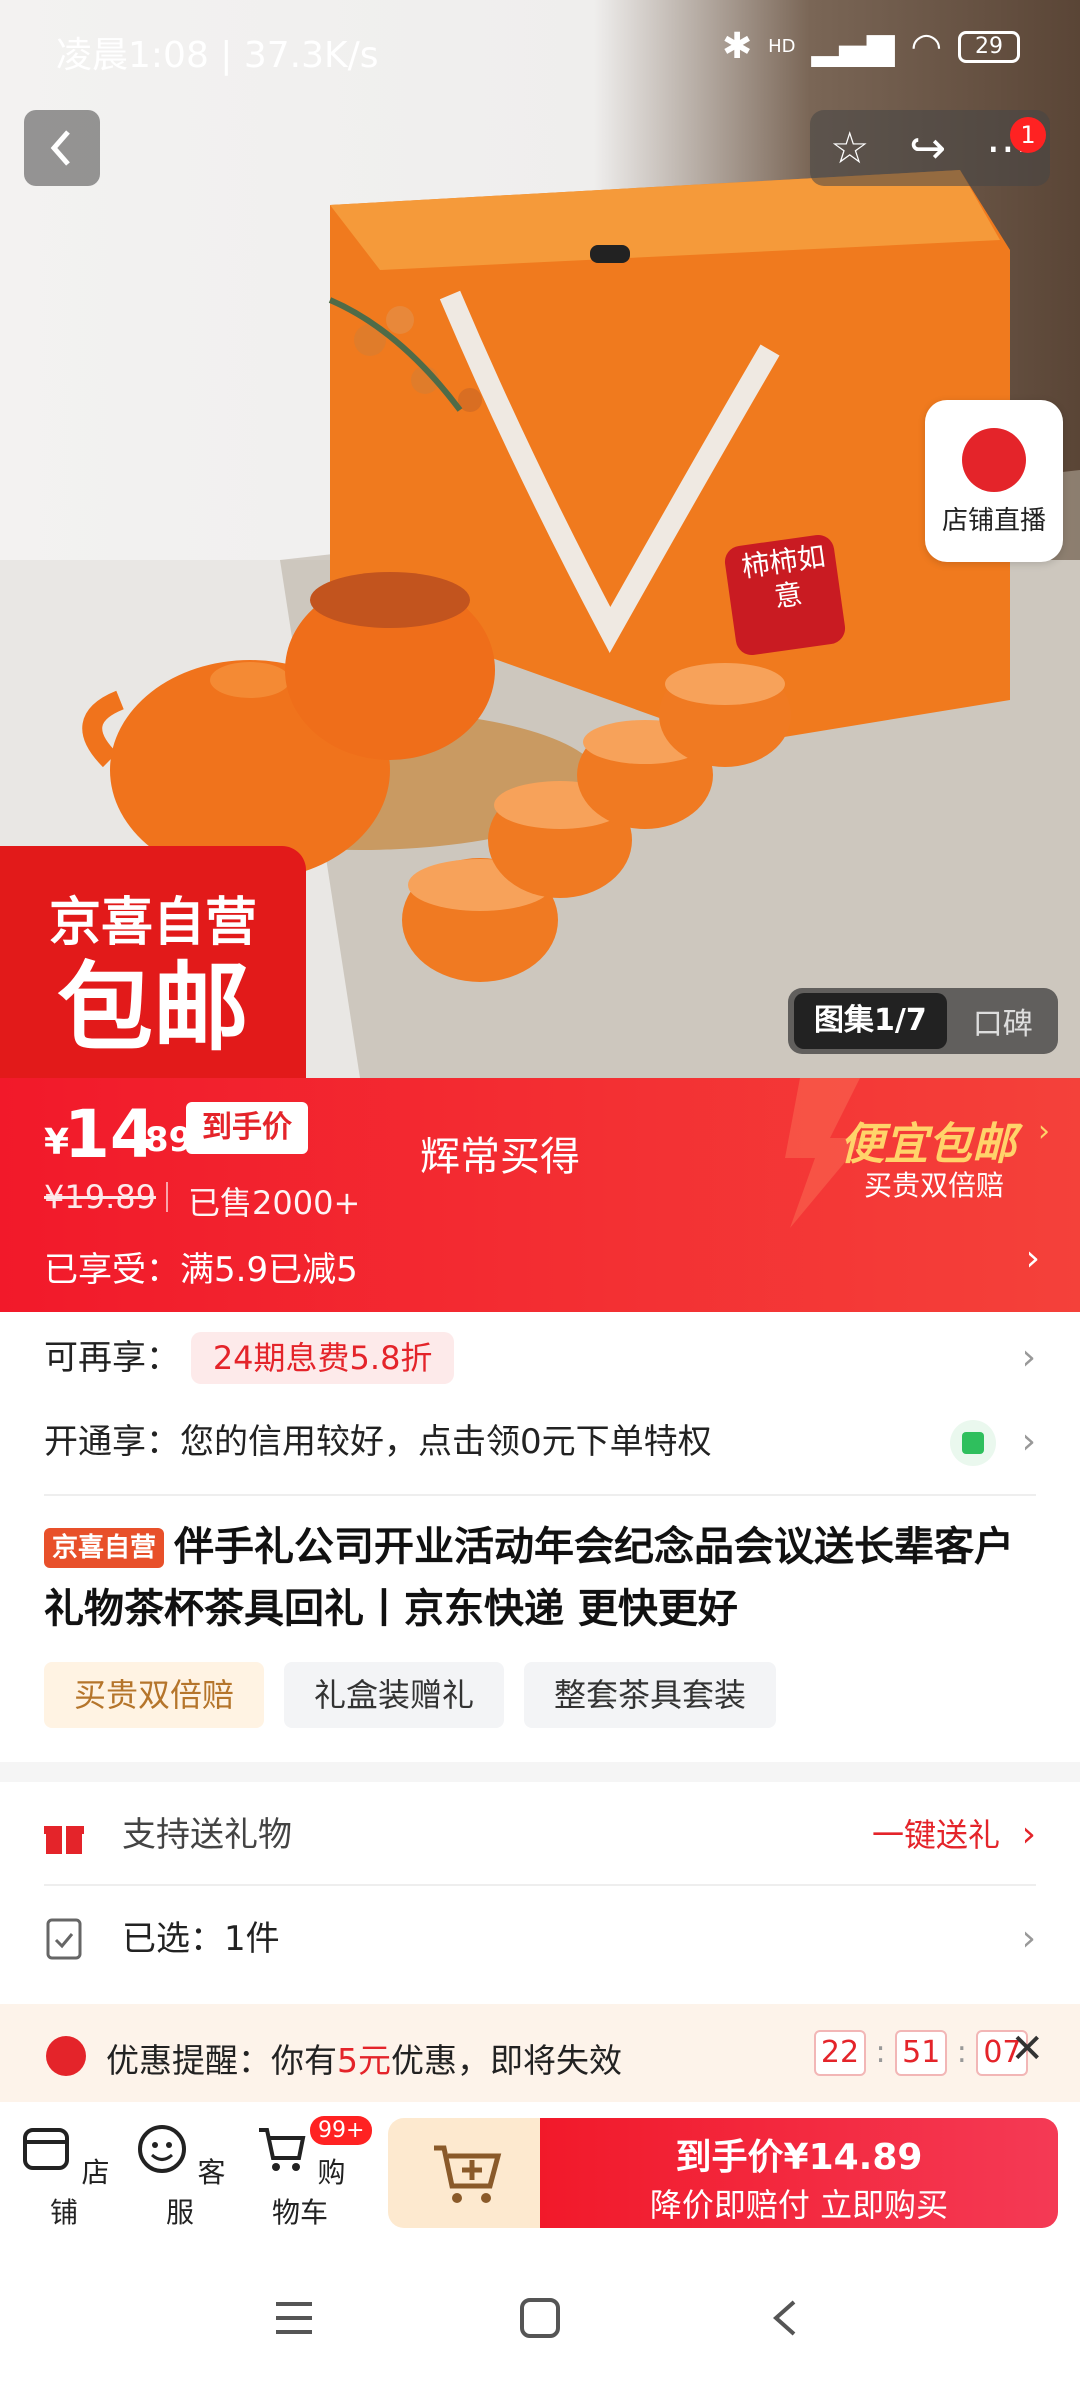  Describe the element at coordinates (112, 1358) in the screenshot. I see `installment-label: 可再享：` at that location.